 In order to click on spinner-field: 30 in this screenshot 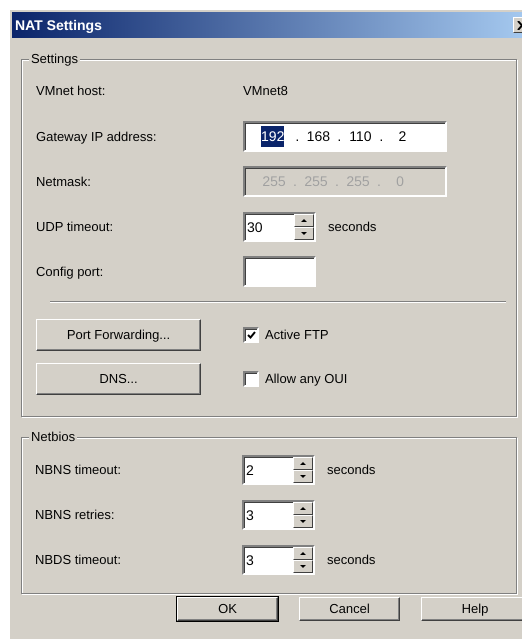, I will do `click(279, 227)`.